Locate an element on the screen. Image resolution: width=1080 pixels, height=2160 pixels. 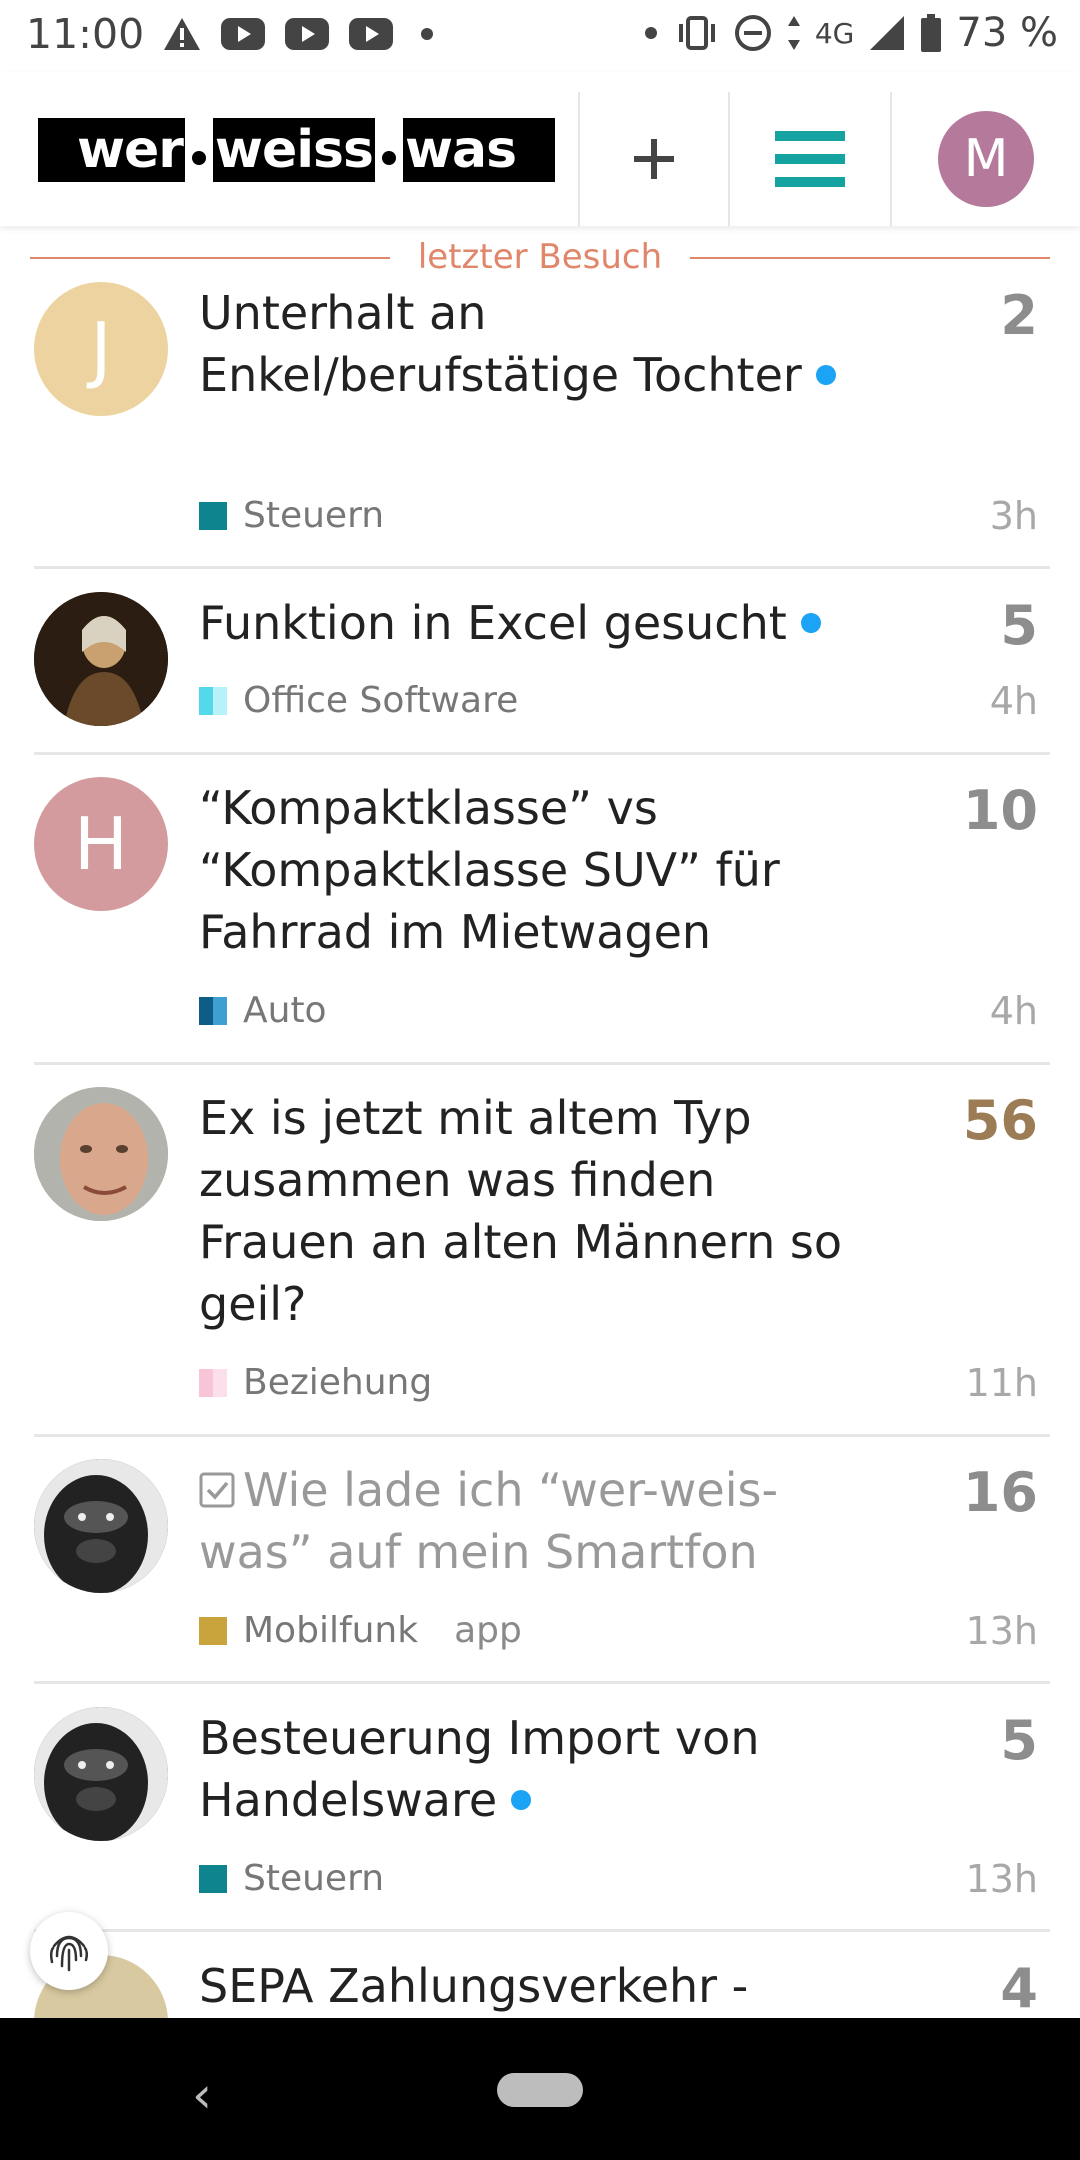
category-name: Mobilfunk is located at coordinates (331, 1630).